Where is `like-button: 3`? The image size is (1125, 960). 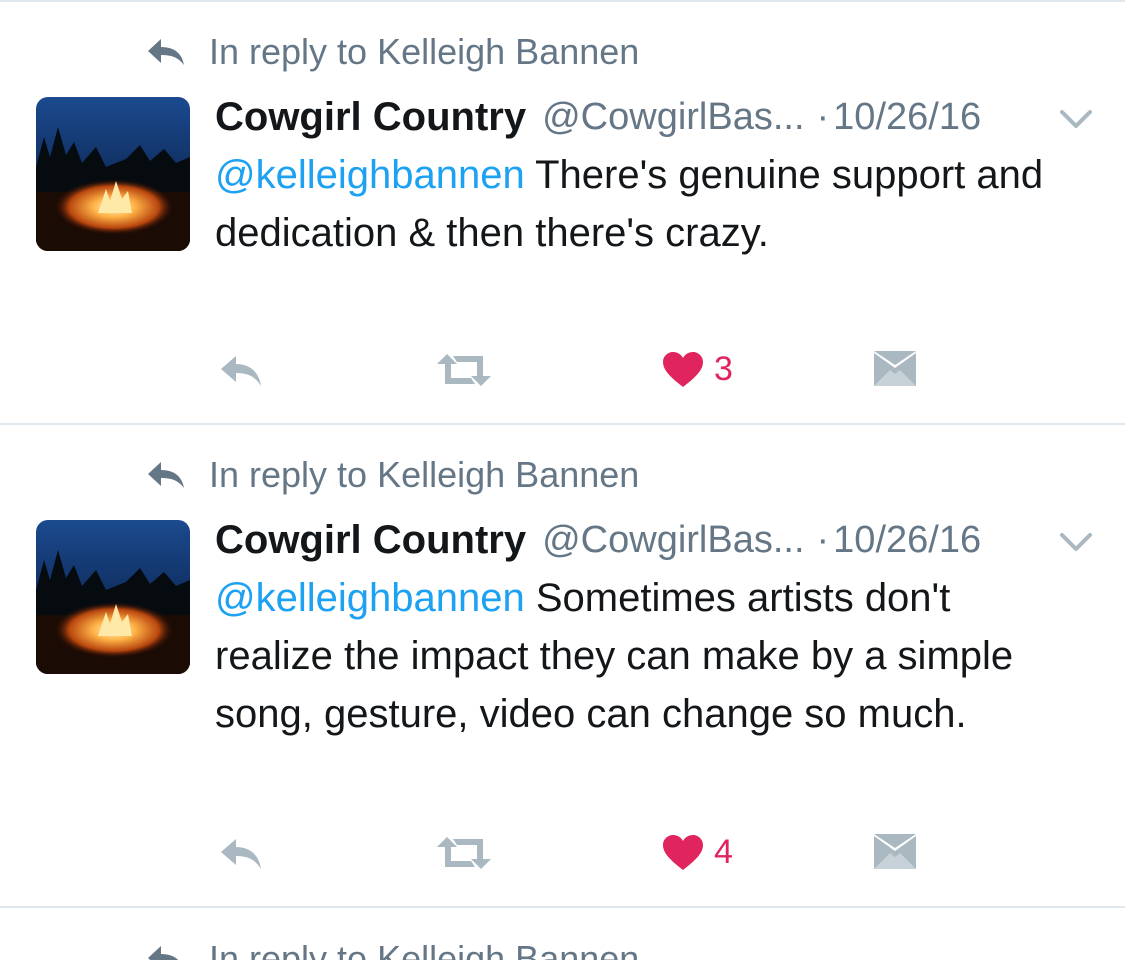 like-button: 3 is located at coordinates (697, 369).